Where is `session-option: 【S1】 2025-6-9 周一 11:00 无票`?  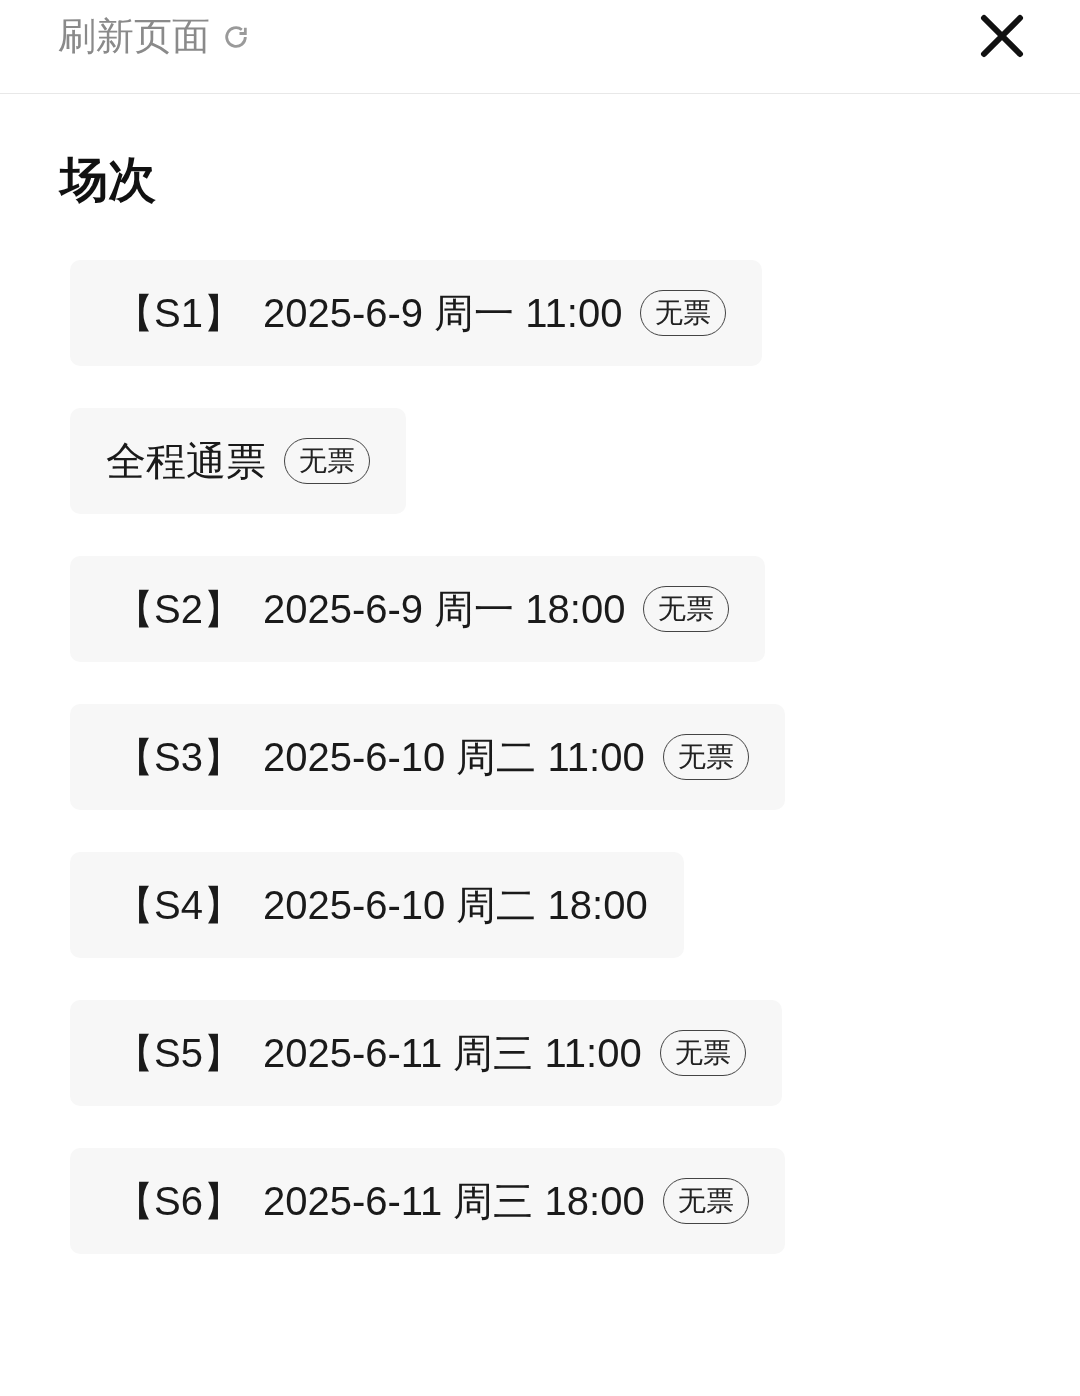
session-option: 【S1】 2025-6-9 周一 11:00 无票 is located at coordinates (416, 313).